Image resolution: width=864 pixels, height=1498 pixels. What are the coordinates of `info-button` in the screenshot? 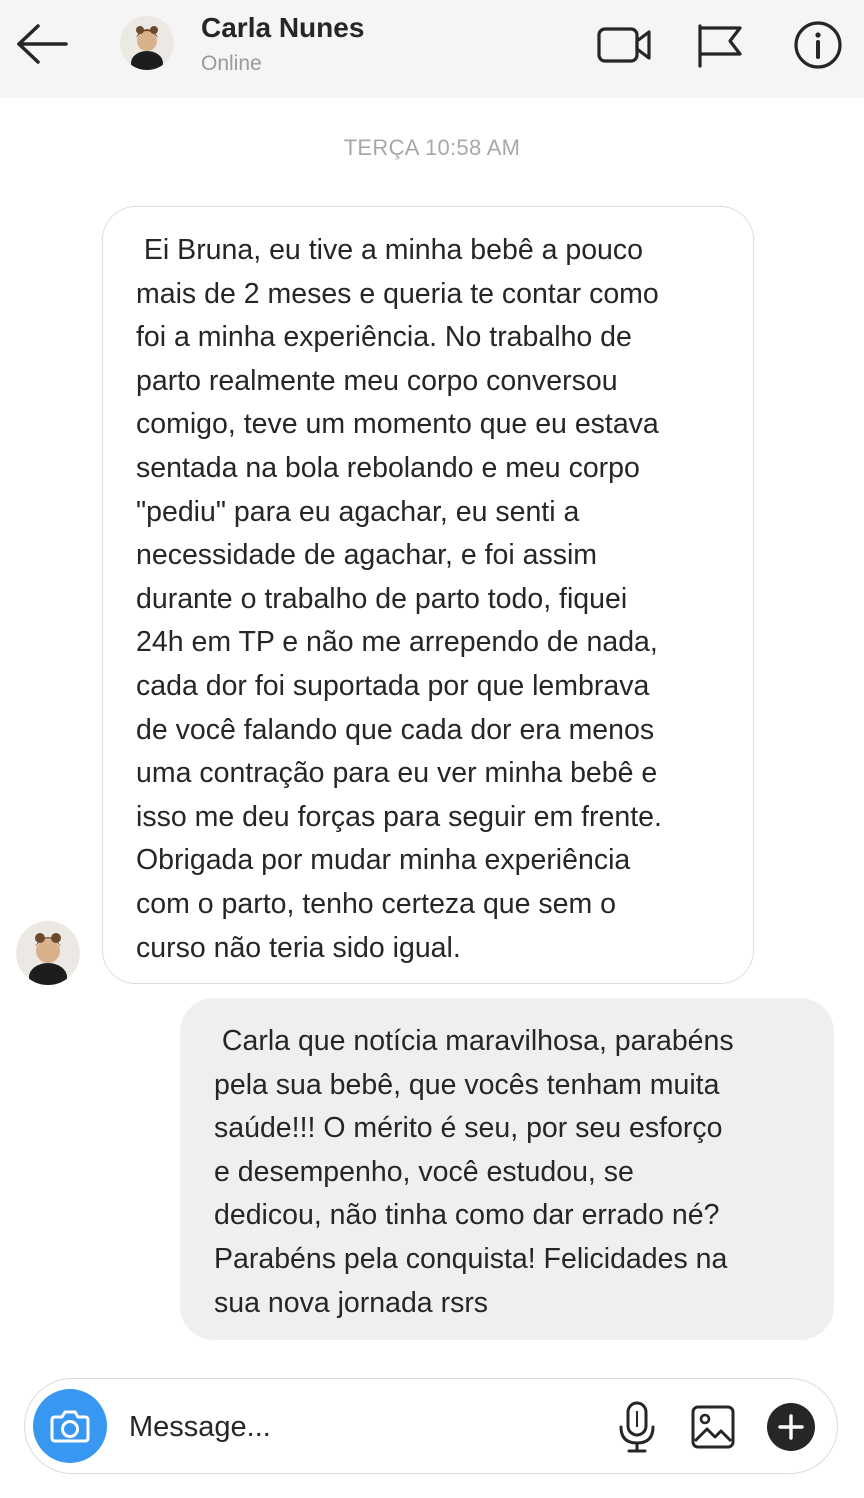 It's located at (818, 45).